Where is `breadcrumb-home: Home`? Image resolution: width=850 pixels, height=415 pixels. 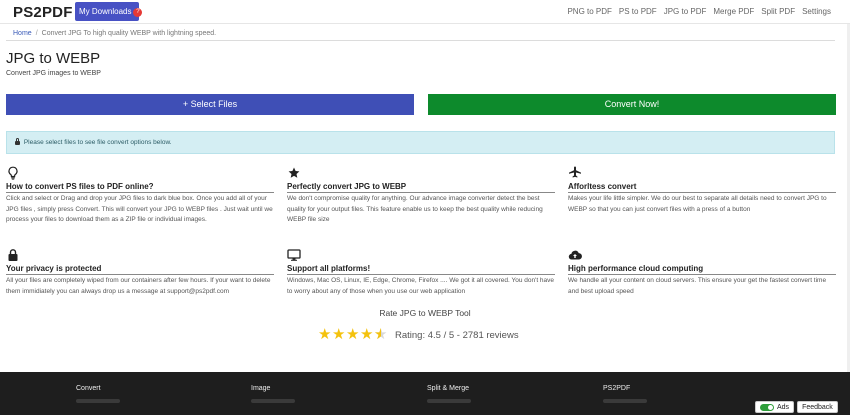 breadcrumb-home: Home is located at coordinates (22, 33).